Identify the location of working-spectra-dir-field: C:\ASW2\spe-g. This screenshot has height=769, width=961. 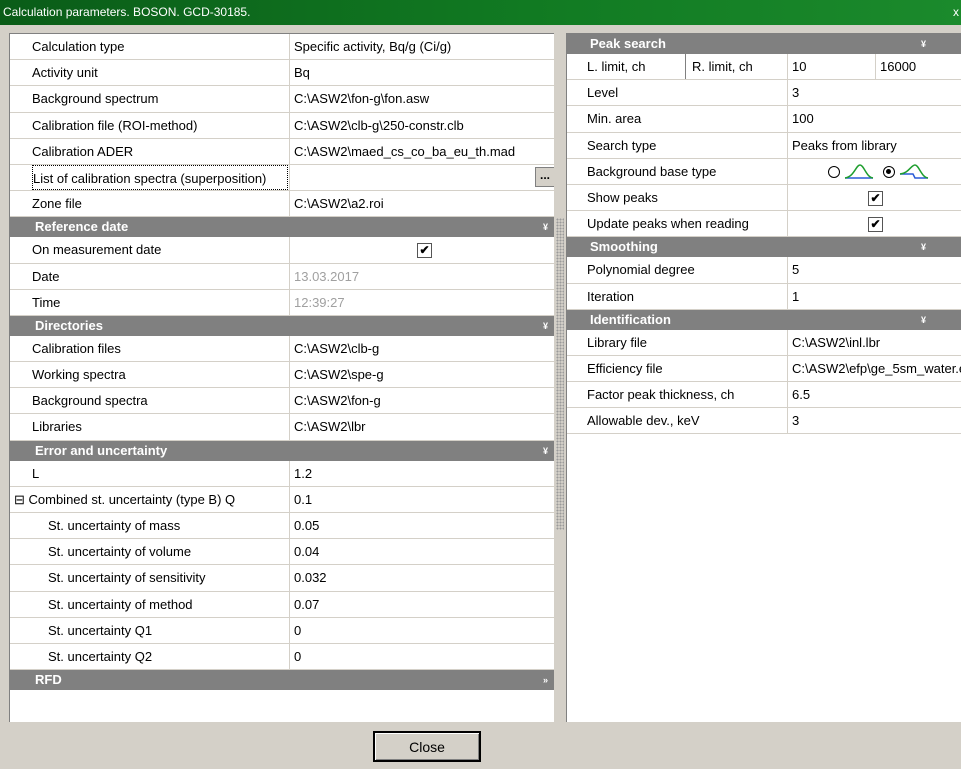
(421, 375).